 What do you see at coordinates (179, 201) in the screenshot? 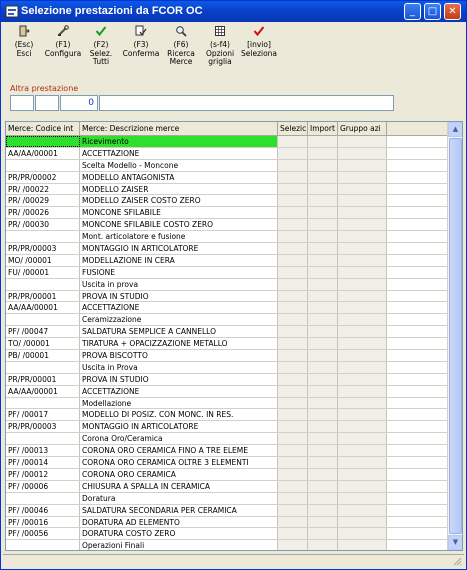
I see `cell-descrizione: MODELLO ZAISER COSTO ZERO` at bounding box center [179, 201].